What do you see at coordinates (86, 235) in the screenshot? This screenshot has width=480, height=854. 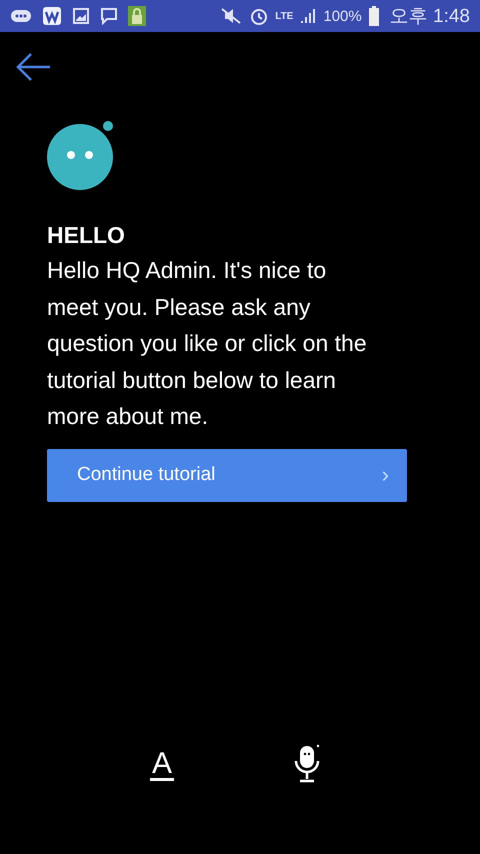 I see `greeting-title: HELLO` at bounding box center [86, 235].